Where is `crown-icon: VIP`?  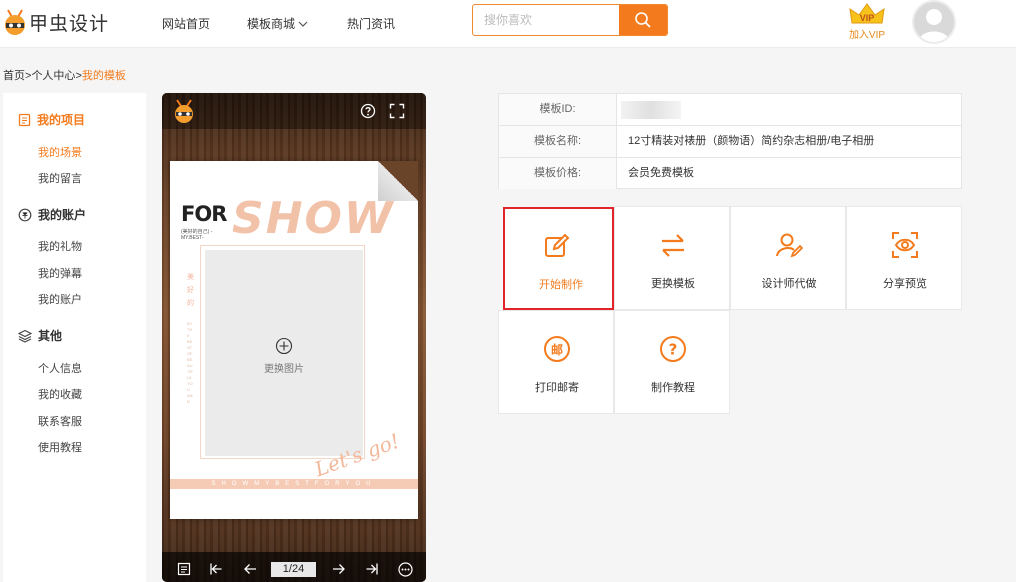
crown-icon: VIP is located at coordinates (867, 13).